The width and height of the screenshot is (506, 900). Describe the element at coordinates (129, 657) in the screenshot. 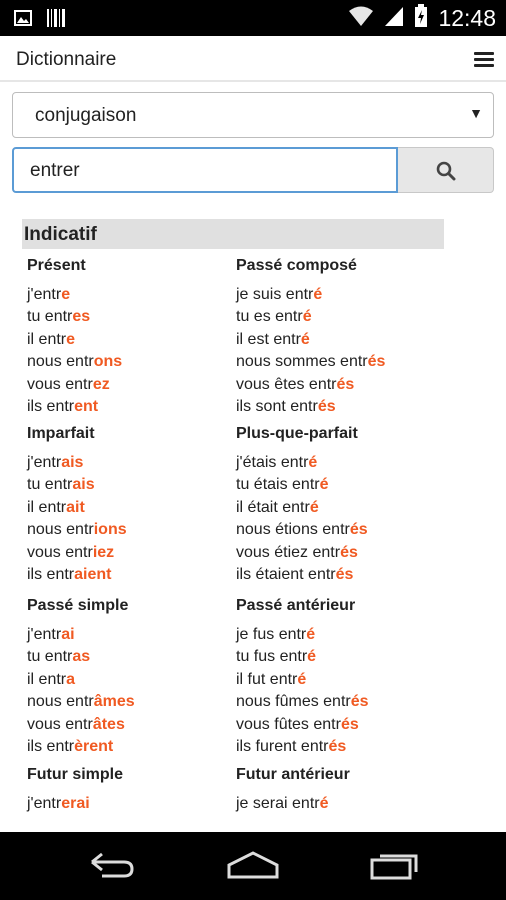

I see `conjugation-form: tu entras` at that location.